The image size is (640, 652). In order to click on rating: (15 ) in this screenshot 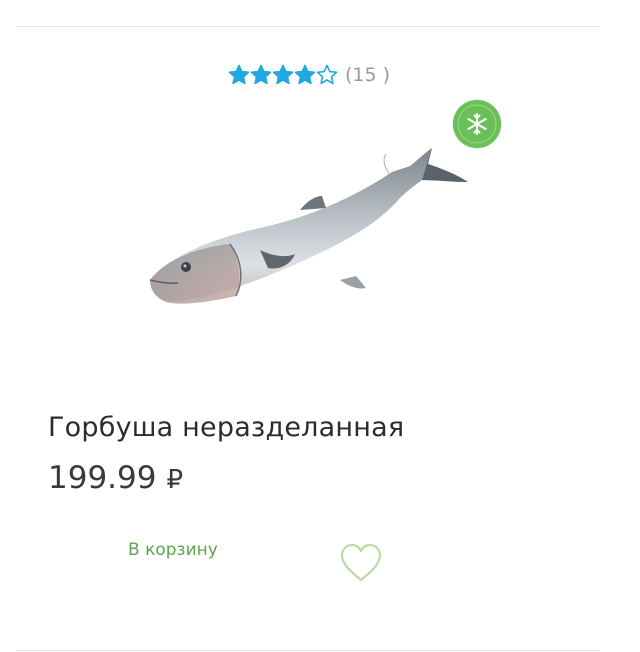, I will do `click(309, 75)`.